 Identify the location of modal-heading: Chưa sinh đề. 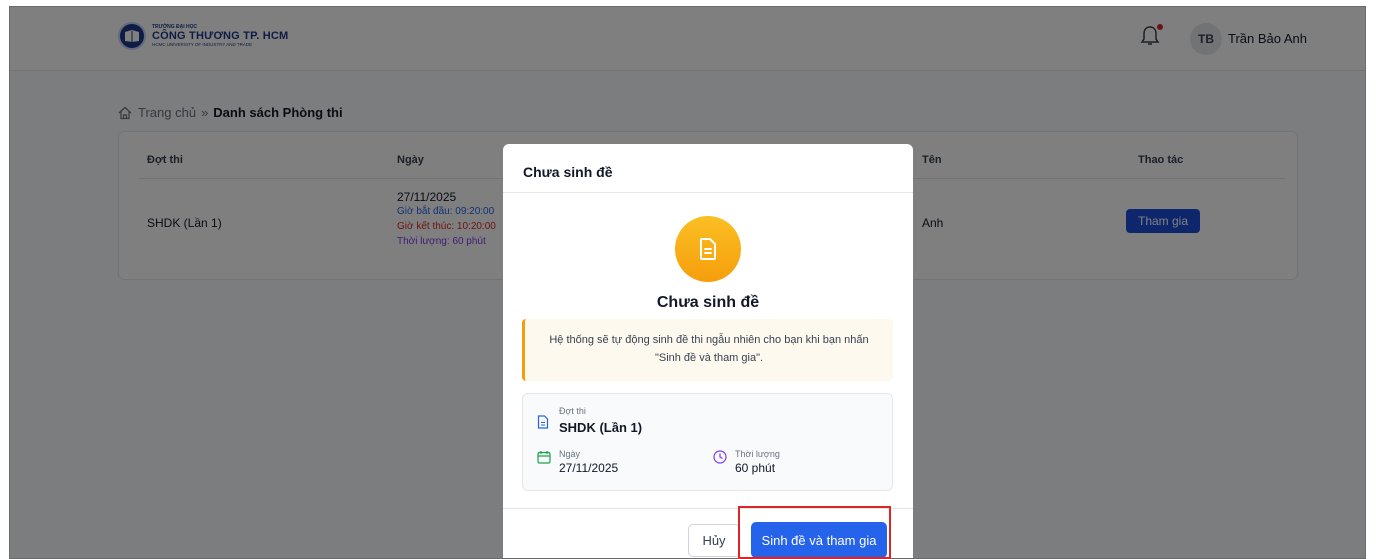
(708, 302).